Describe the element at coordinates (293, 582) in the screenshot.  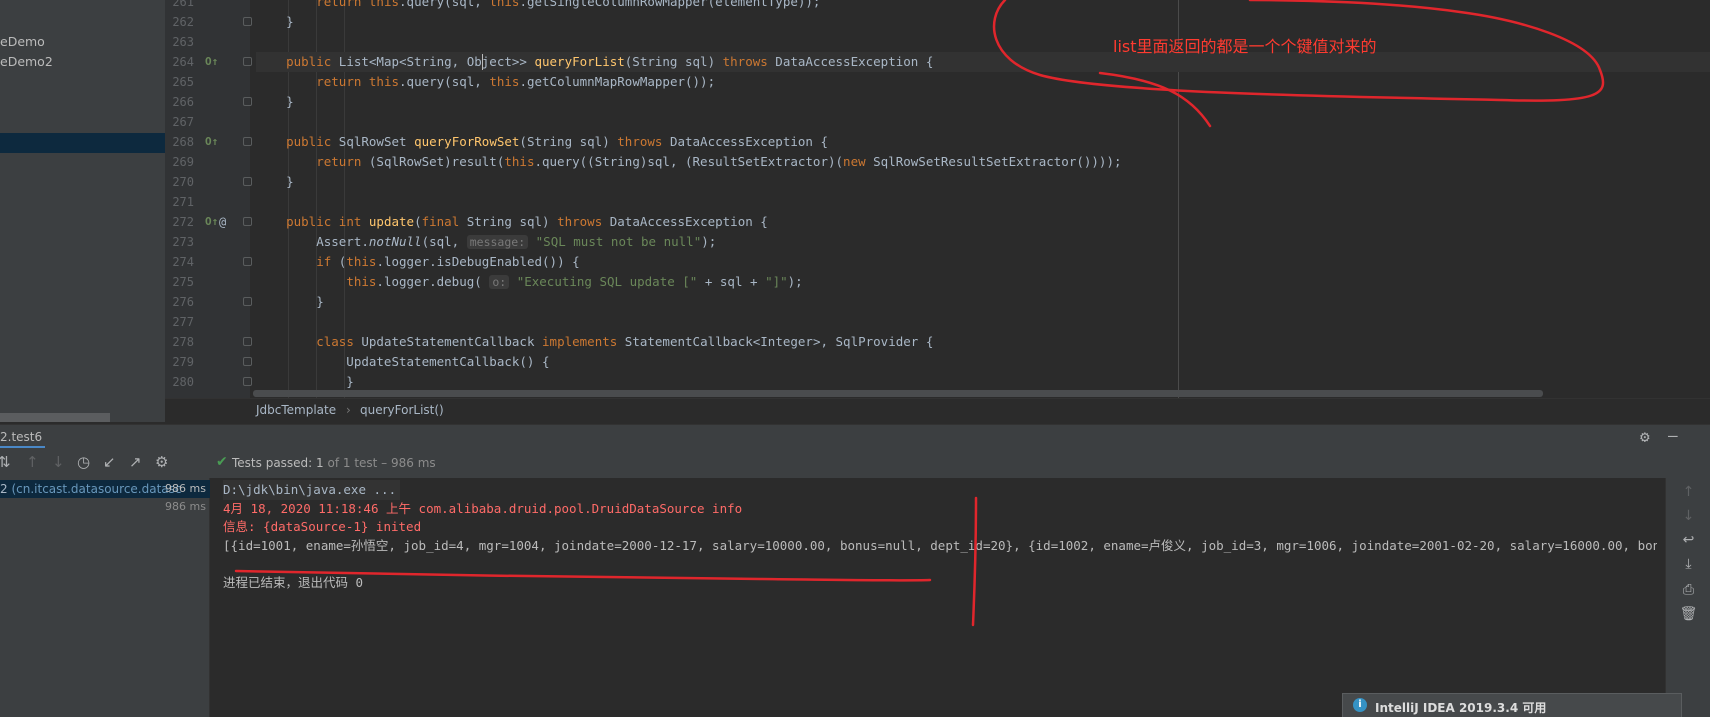
I see `console-line: 进程已结束，退出代码 0` at that location.